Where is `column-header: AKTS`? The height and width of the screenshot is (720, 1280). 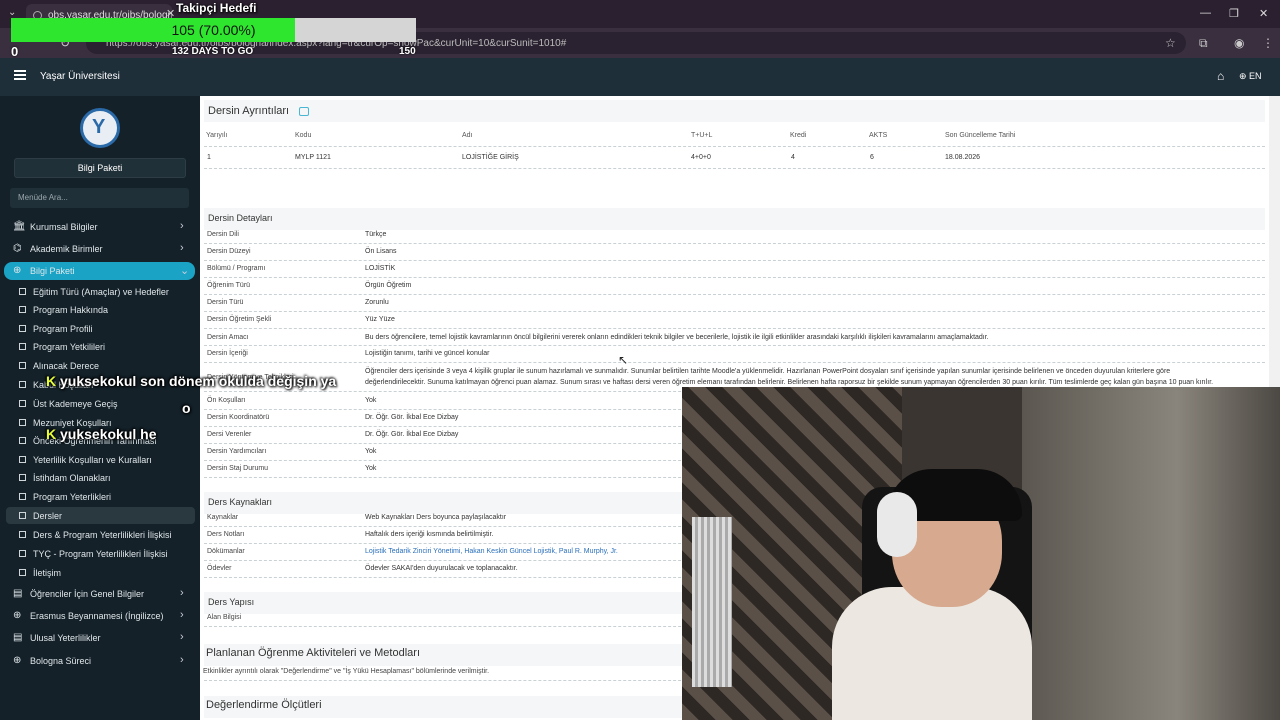
column-header: AKTS is located at coordinates (878, 135).